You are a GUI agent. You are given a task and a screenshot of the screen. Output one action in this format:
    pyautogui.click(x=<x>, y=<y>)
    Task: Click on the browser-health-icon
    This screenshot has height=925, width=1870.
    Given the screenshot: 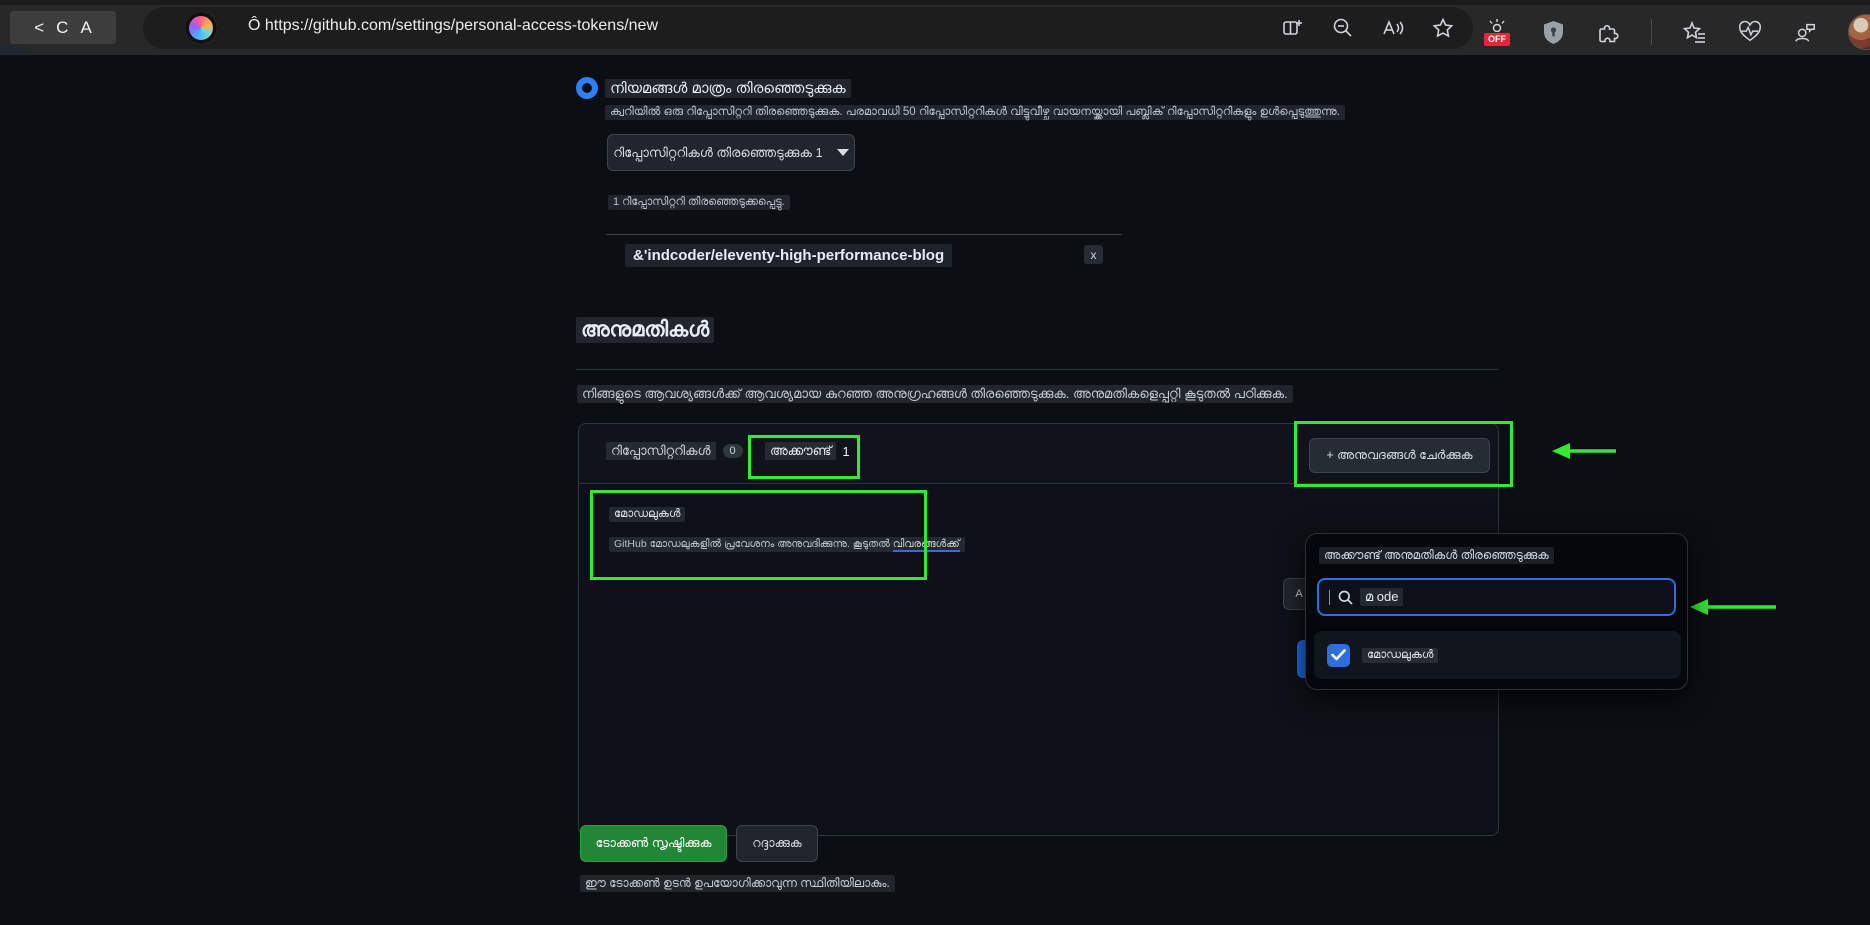 What is the action you would take?
    pyautogui.click(x=1750, y=32)
    